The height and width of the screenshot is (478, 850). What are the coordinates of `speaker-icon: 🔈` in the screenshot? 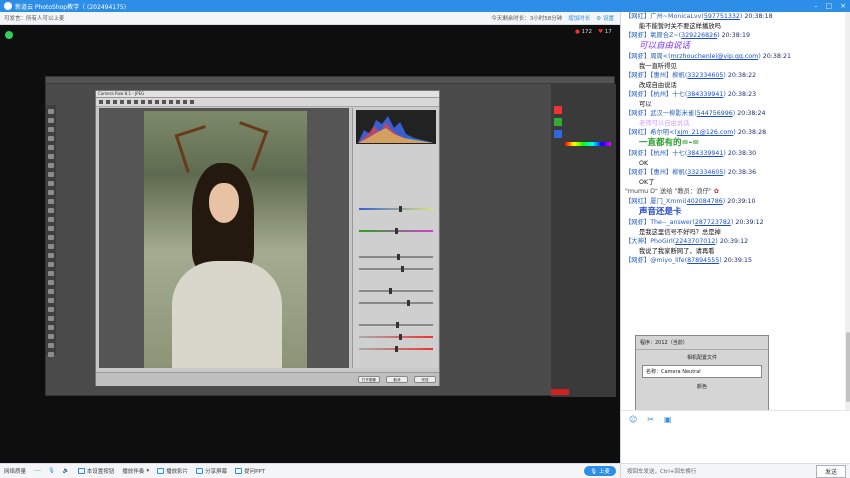 It's located at (66, 471).